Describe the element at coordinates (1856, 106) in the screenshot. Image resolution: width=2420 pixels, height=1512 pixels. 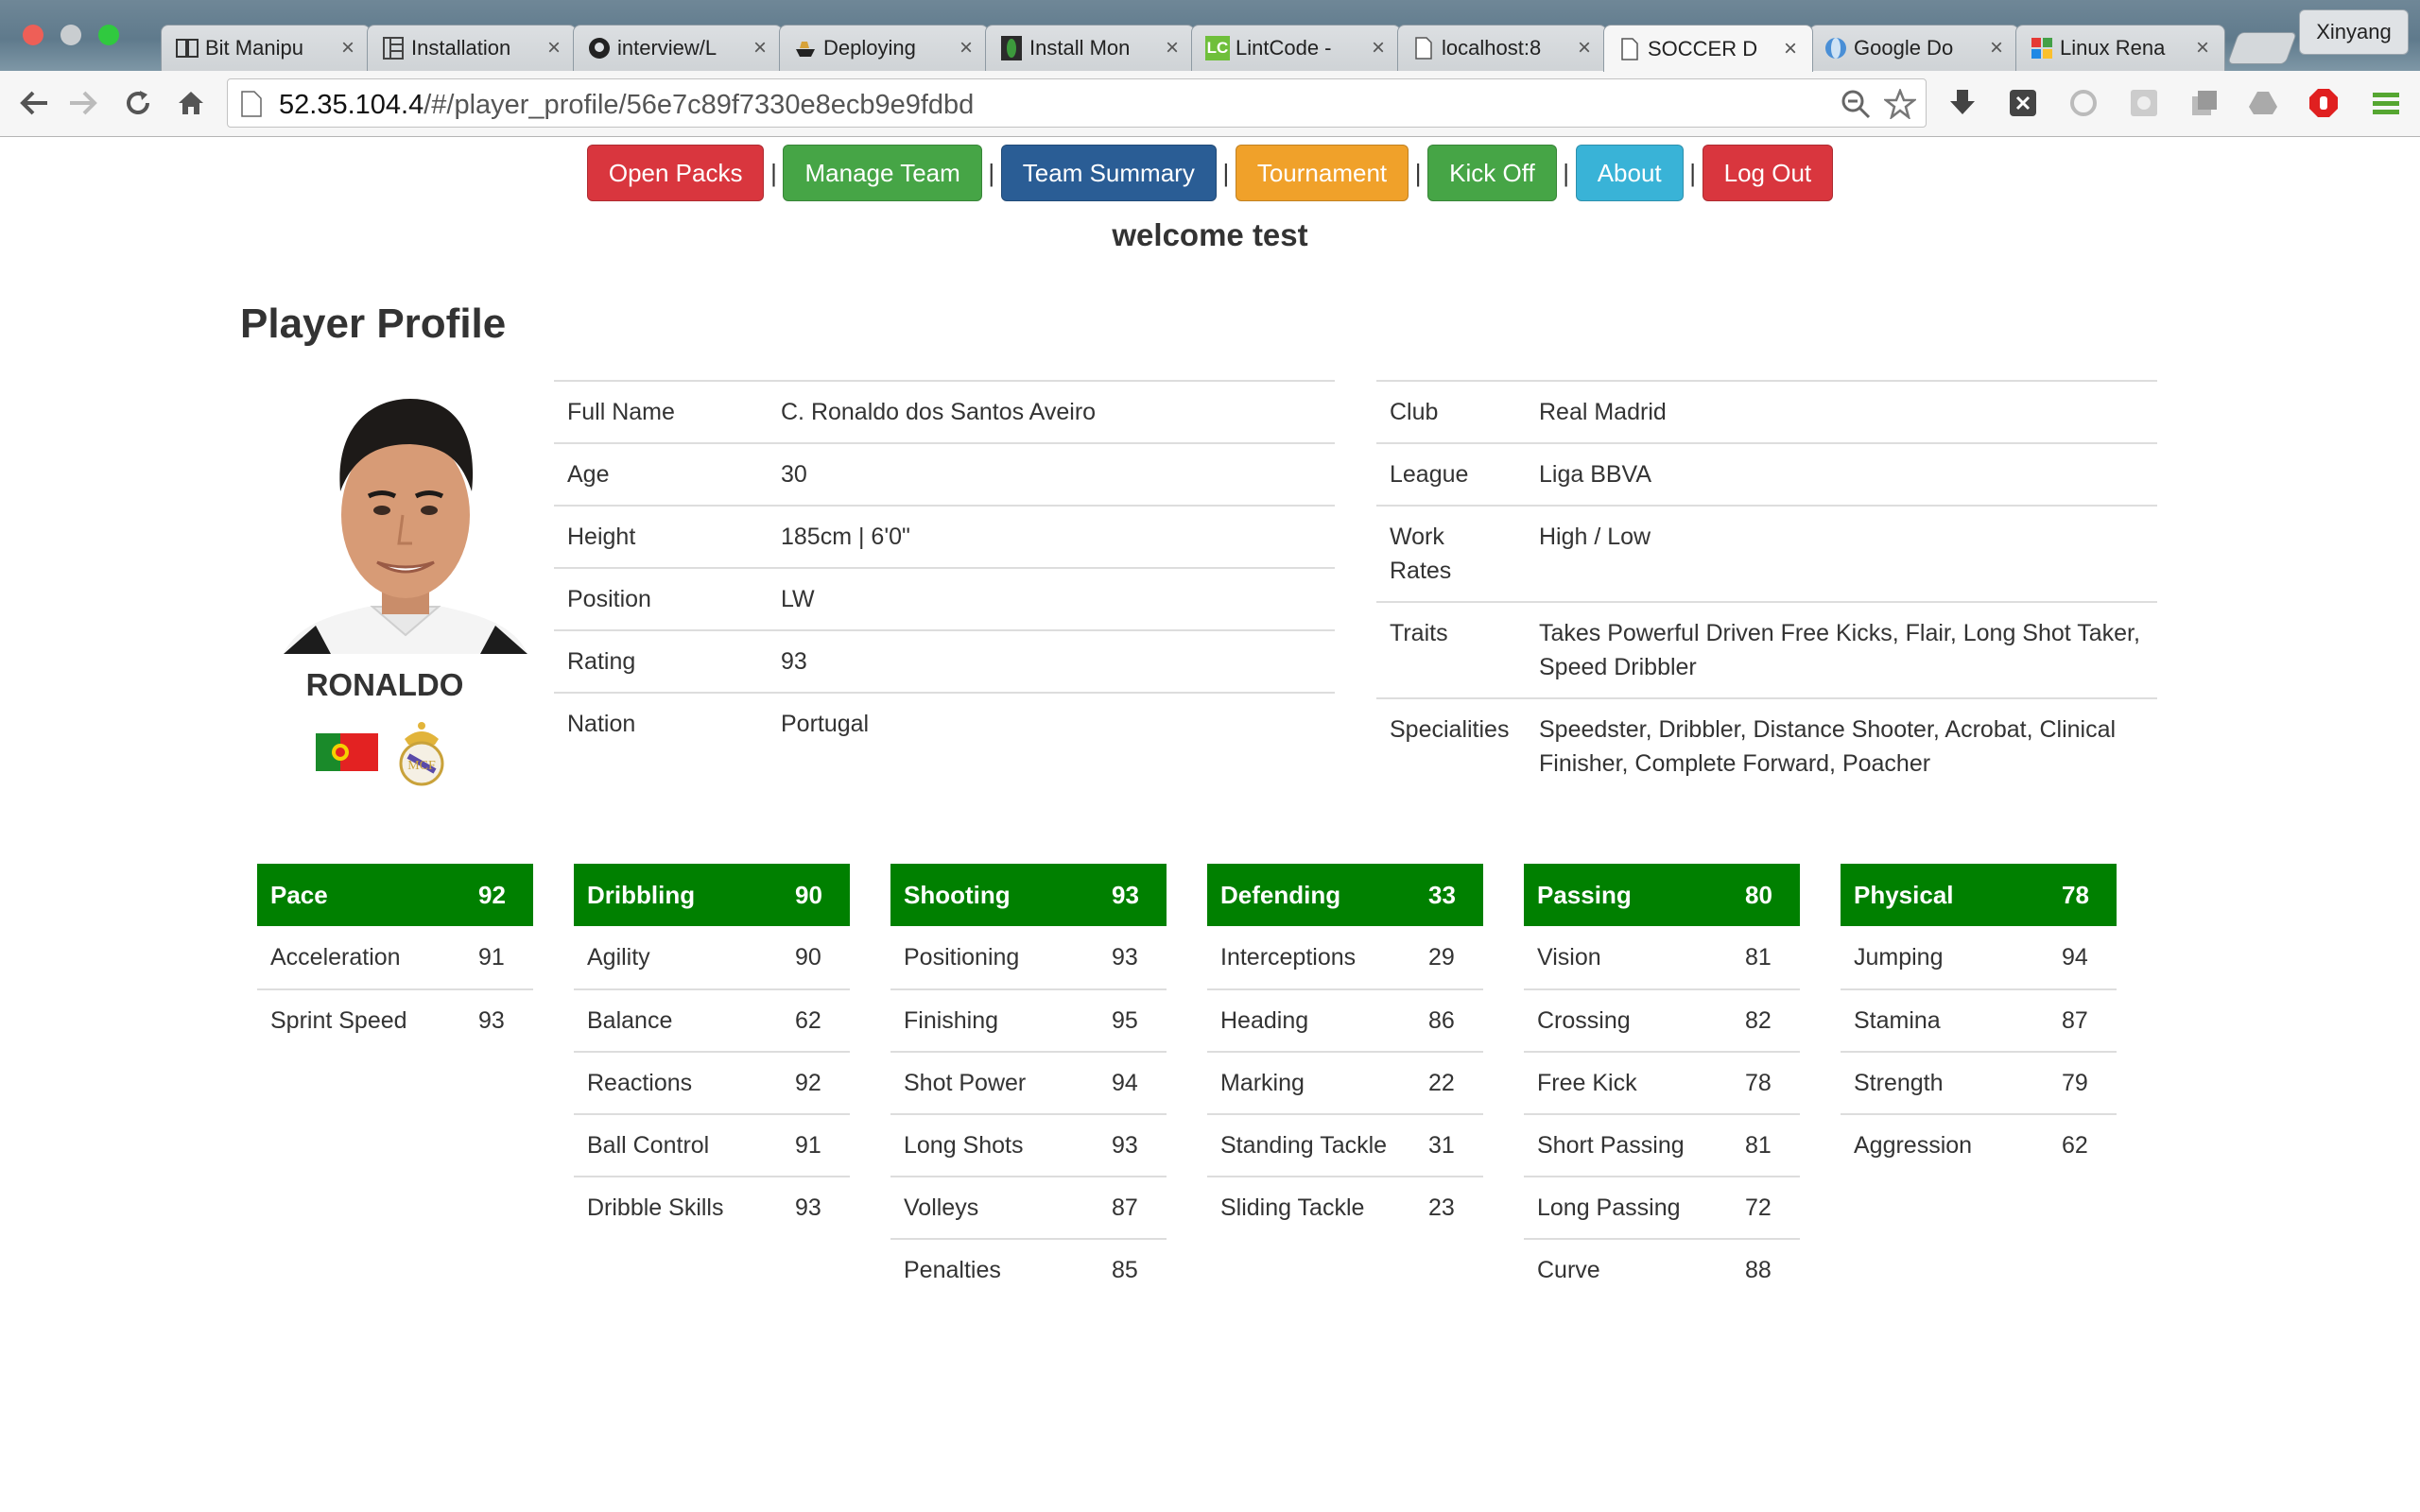
I see `zoom-icon` at that location.